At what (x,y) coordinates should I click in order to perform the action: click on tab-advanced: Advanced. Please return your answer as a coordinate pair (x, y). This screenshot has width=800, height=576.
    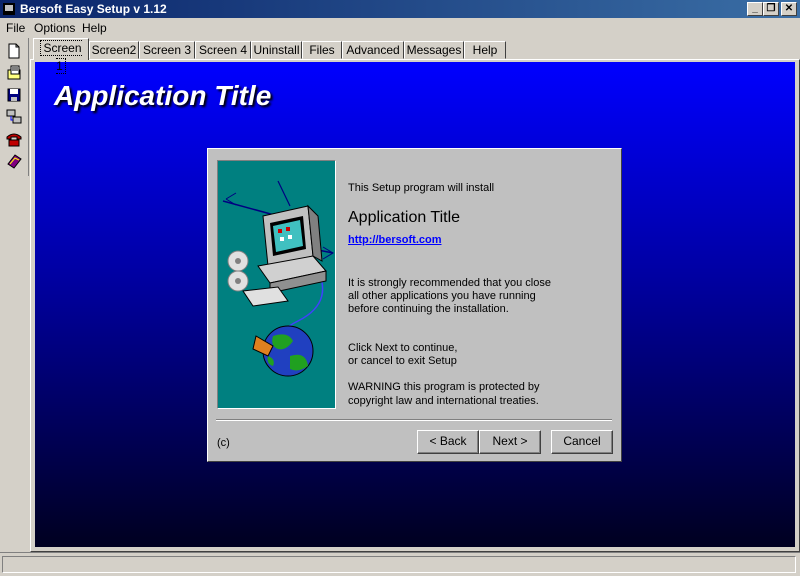
    Looking at the image, I should click on (373, 50).